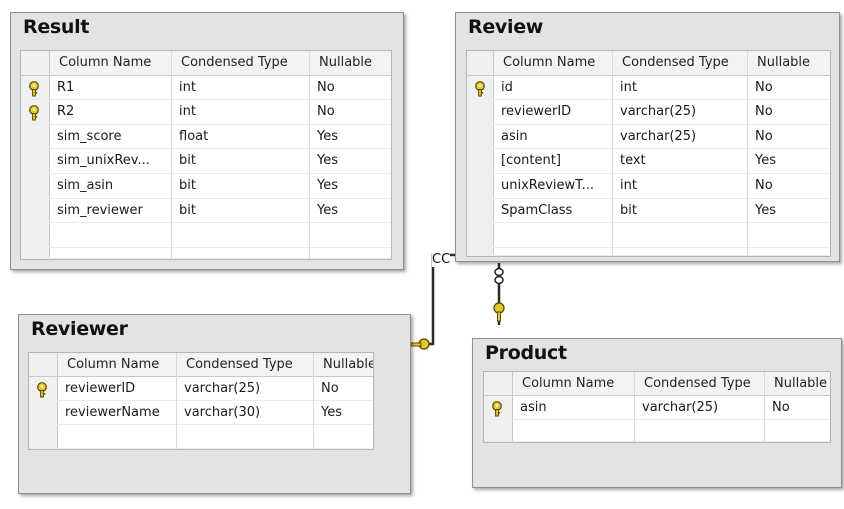 The height and width of the screenshot is (509, 844). What do you see at coordinates (648, 161) in the screenshot?
I see `column-row: [content] text Yes` at bounding box center [648, 161].